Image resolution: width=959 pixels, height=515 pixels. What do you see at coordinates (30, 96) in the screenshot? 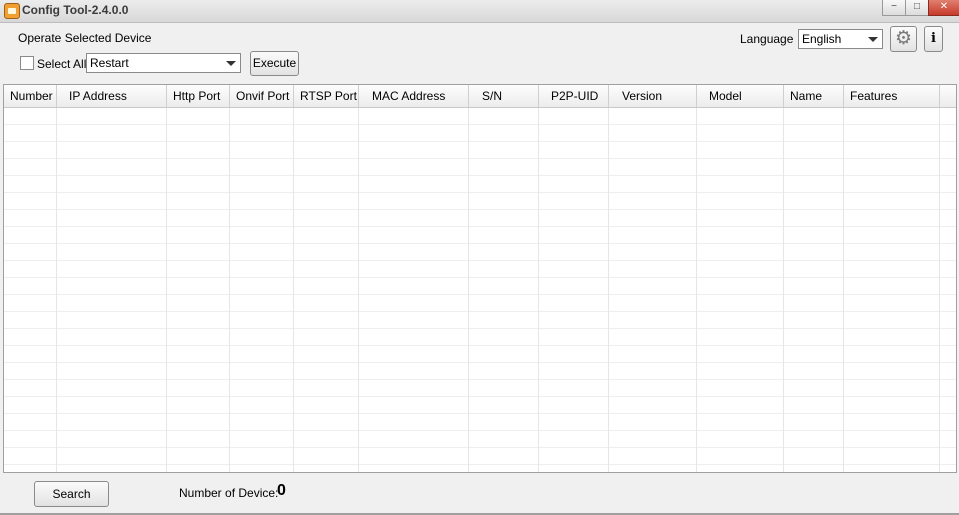
I see `column-header-number: Number` at bounding box center [30, 96].